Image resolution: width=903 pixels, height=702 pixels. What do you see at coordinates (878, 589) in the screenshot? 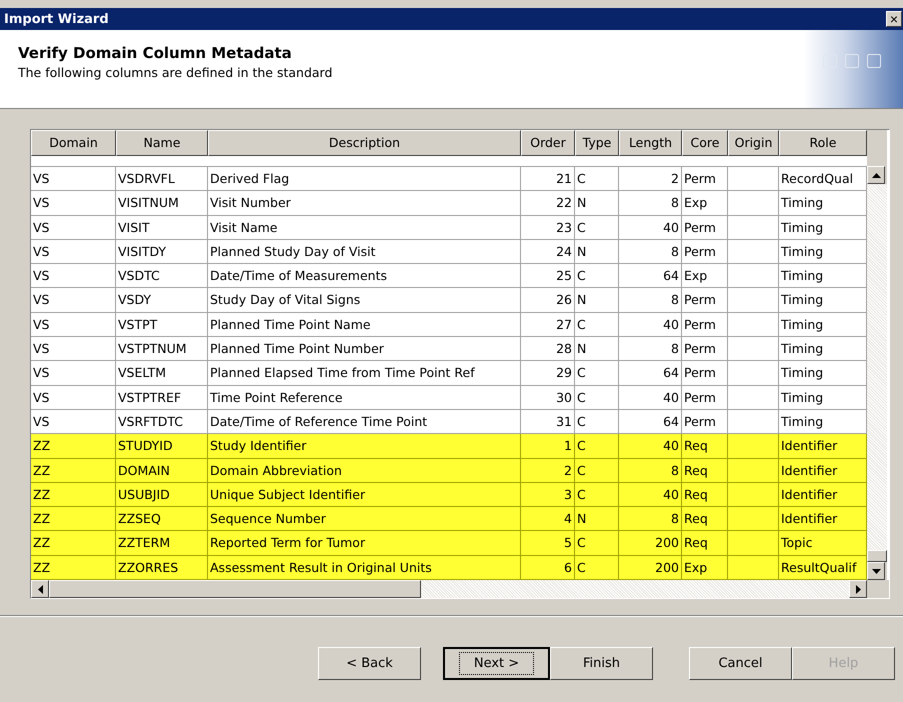
I see `scrollbar-corner` at bounding box center [878, 589].